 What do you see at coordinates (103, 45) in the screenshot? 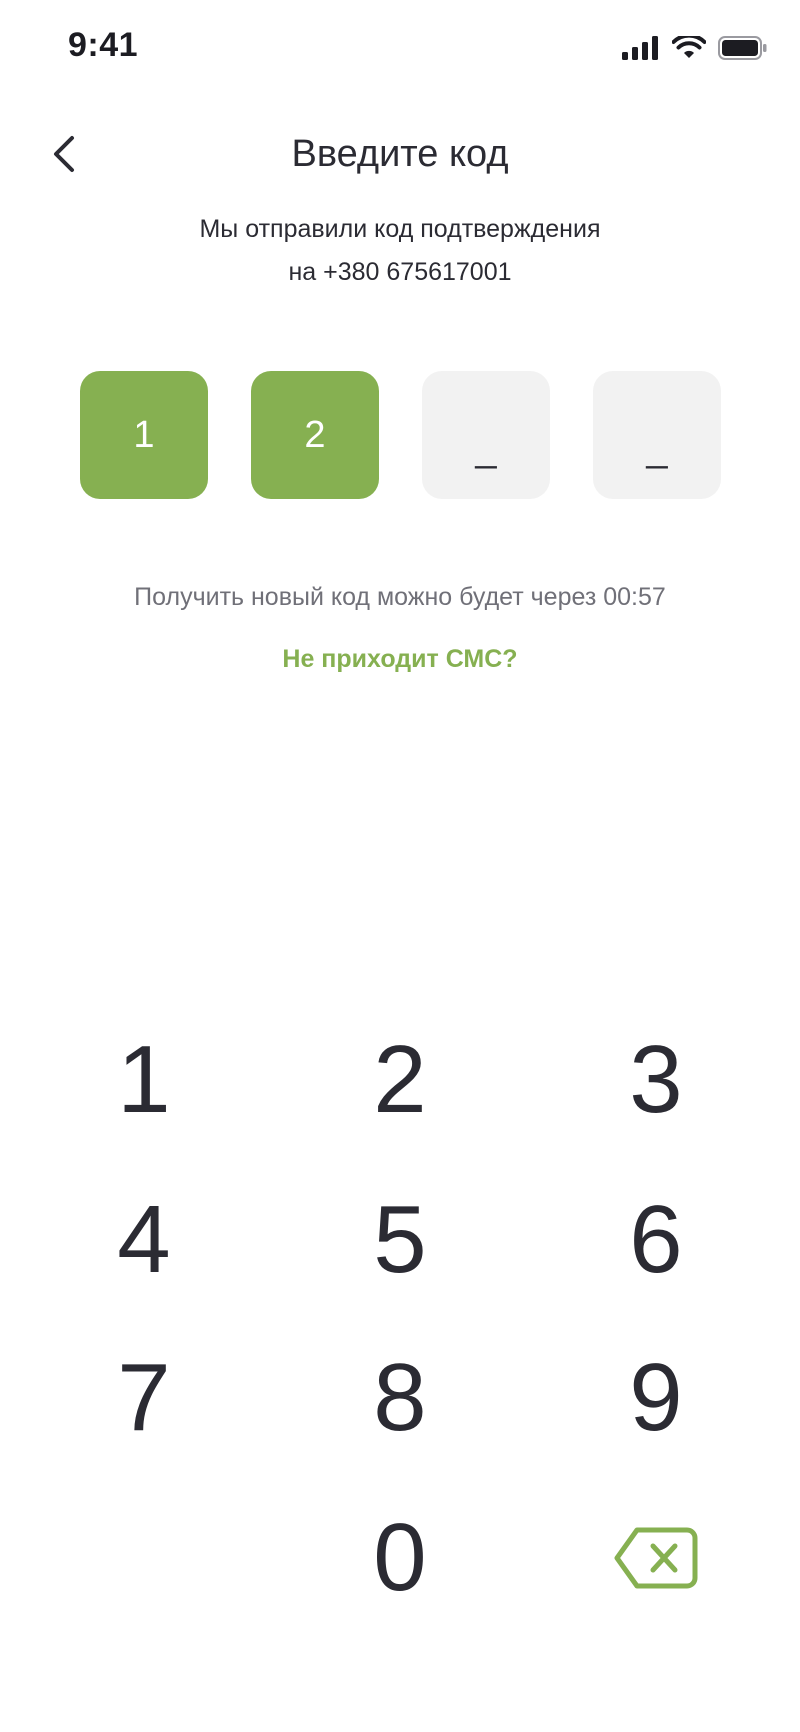
I see `status-time: 9:41` at bounding box center [103, 45].